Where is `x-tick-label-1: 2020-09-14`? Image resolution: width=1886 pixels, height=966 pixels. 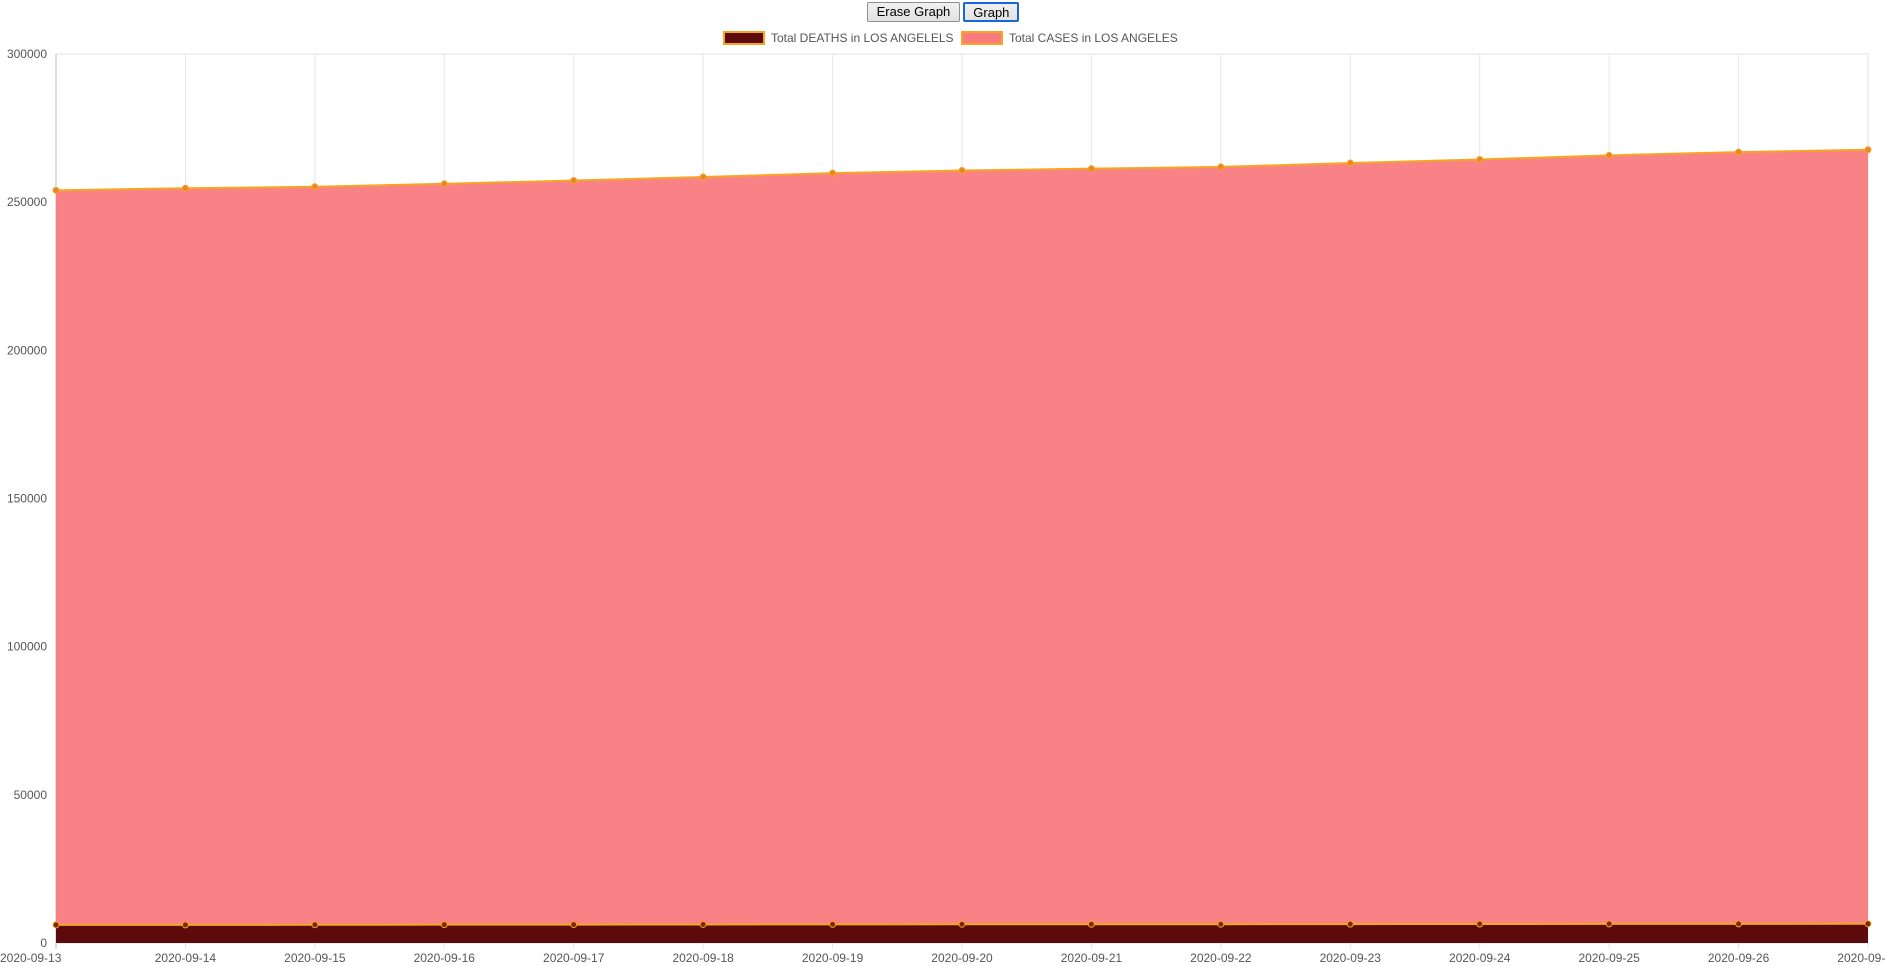 x-tick-label-1: 2020-09-14 is located at coordinates (186, 958).